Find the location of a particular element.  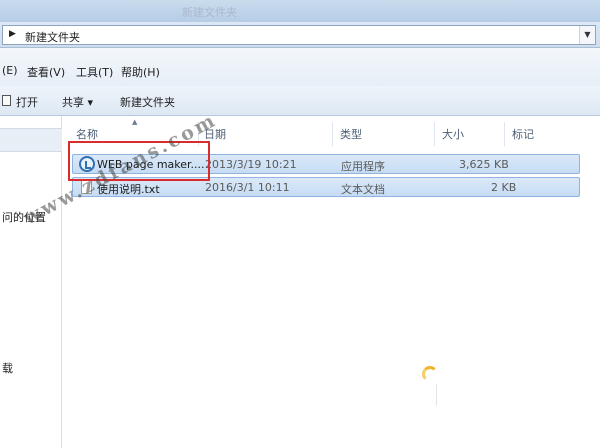

sidebar-selected-item is located at coordinates (31, 140).